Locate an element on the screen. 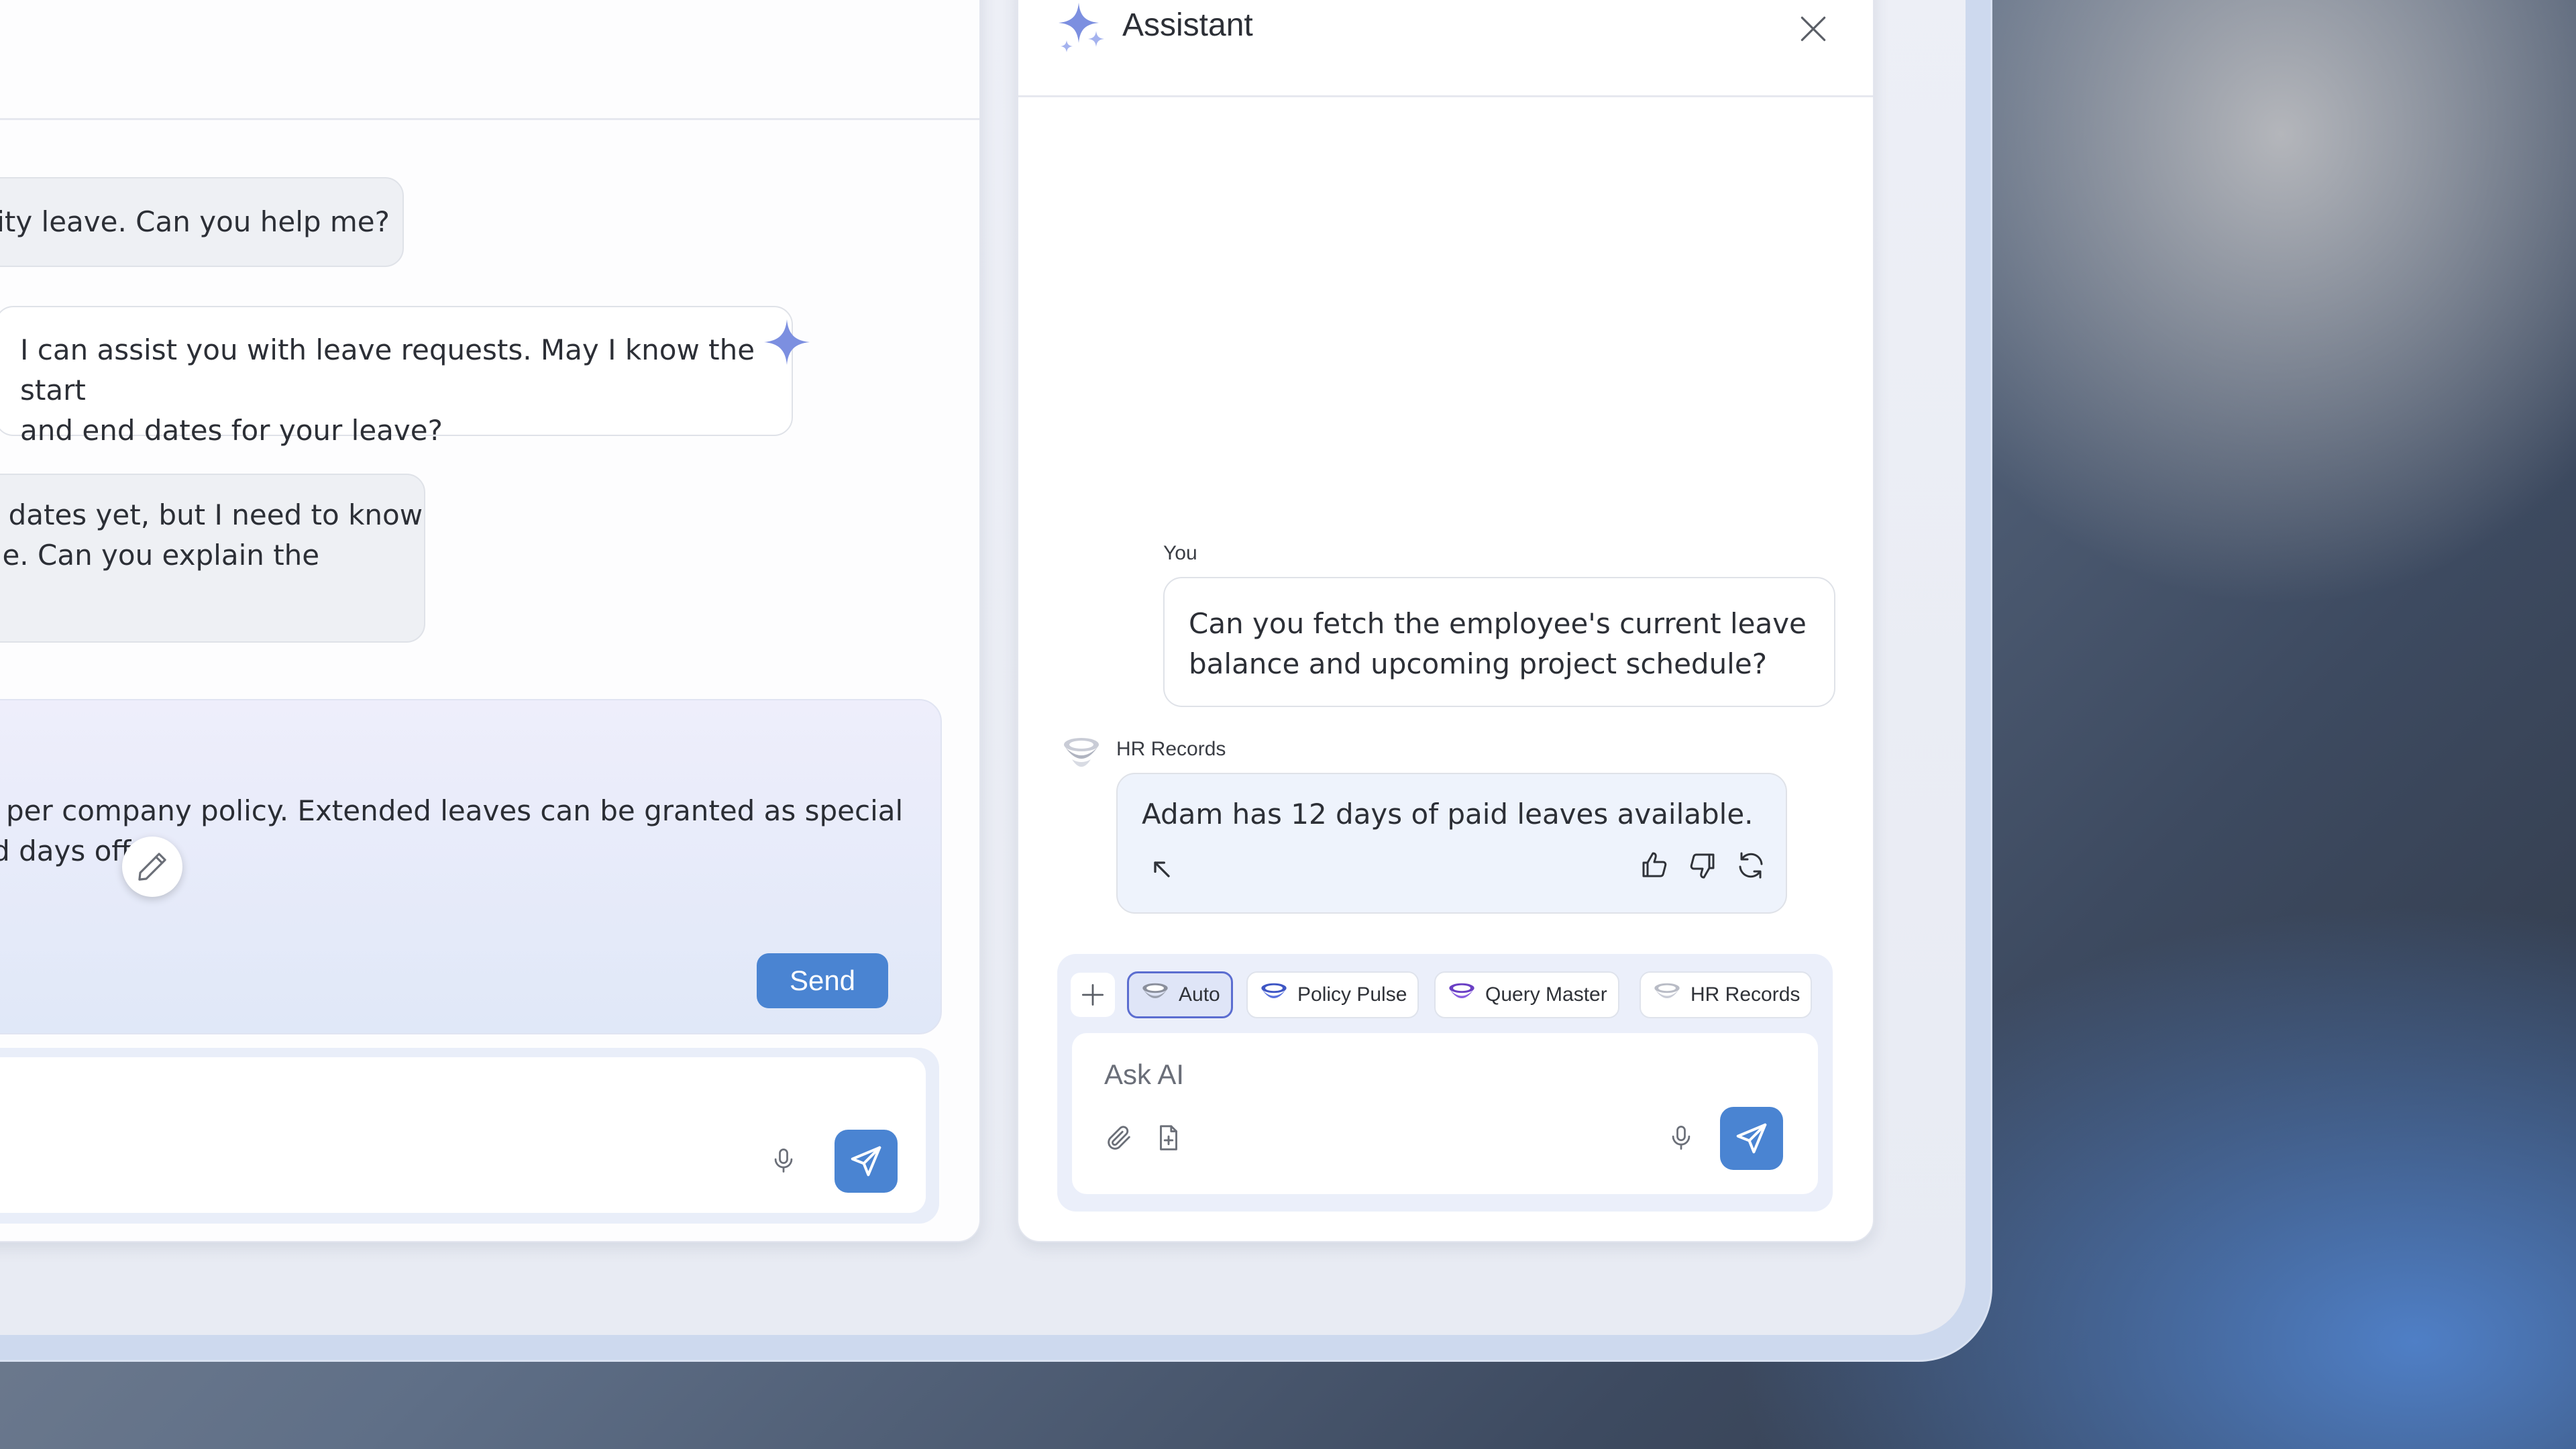  sparkle-icon is located at coordinates (787, 343).